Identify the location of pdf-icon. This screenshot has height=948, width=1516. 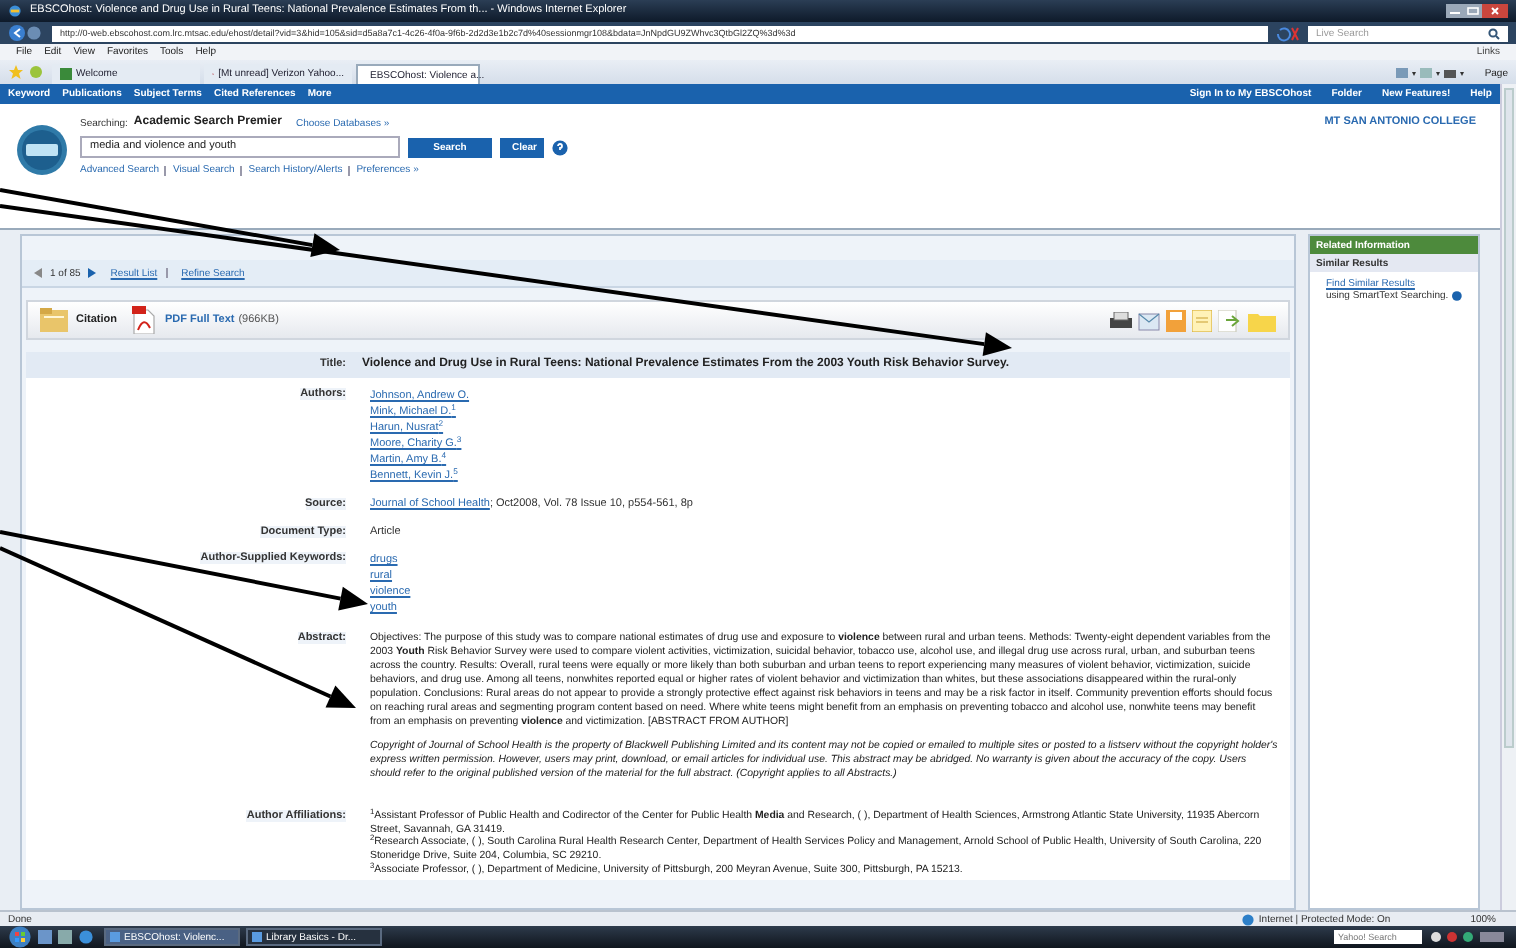
(144, 320).